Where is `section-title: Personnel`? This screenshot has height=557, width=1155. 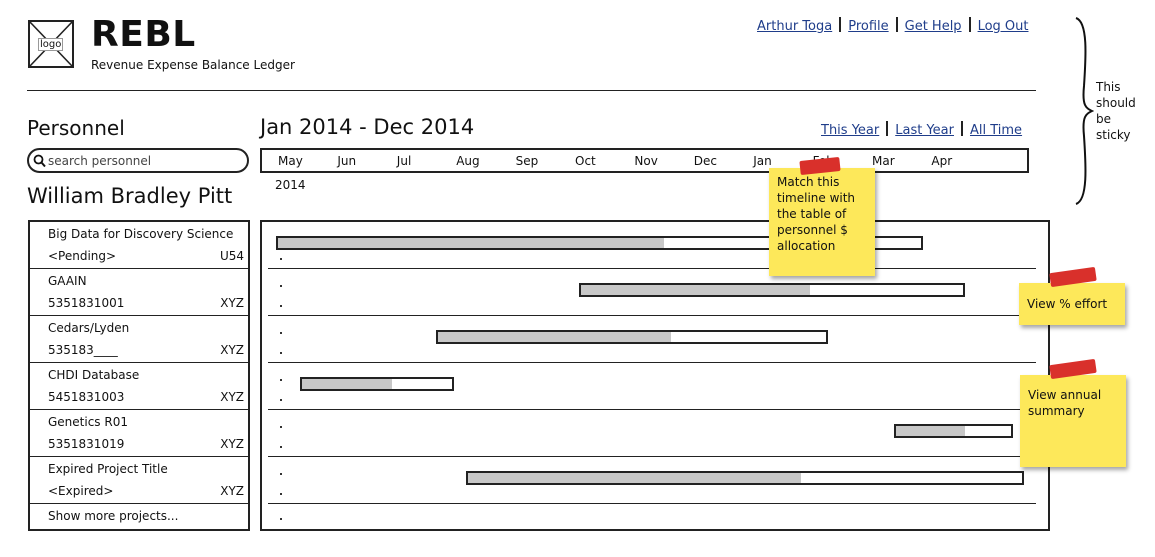 section-title: Personnel is located at coordinates (76, 128).